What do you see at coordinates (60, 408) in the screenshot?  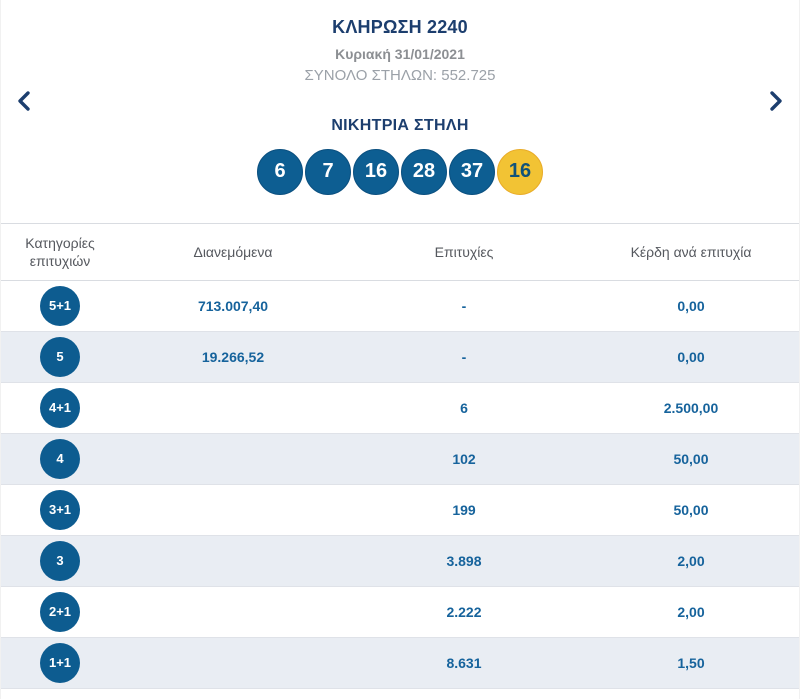 I see `category-badge: 4+1` at bounding box center [60, 408].